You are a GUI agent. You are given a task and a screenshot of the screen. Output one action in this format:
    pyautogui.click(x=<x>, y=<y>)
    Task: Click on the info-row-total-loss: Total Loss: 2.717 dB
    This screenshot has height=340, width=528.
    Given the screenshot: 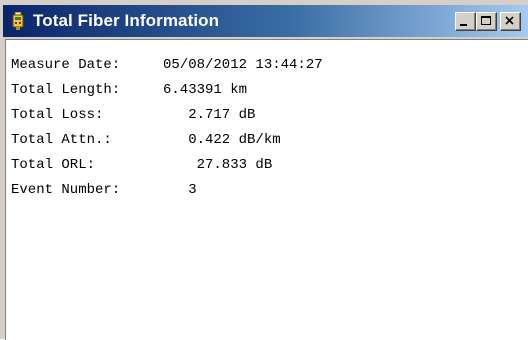 What is the action you would take?
    pyautogui.click(x=167, y=115)
    